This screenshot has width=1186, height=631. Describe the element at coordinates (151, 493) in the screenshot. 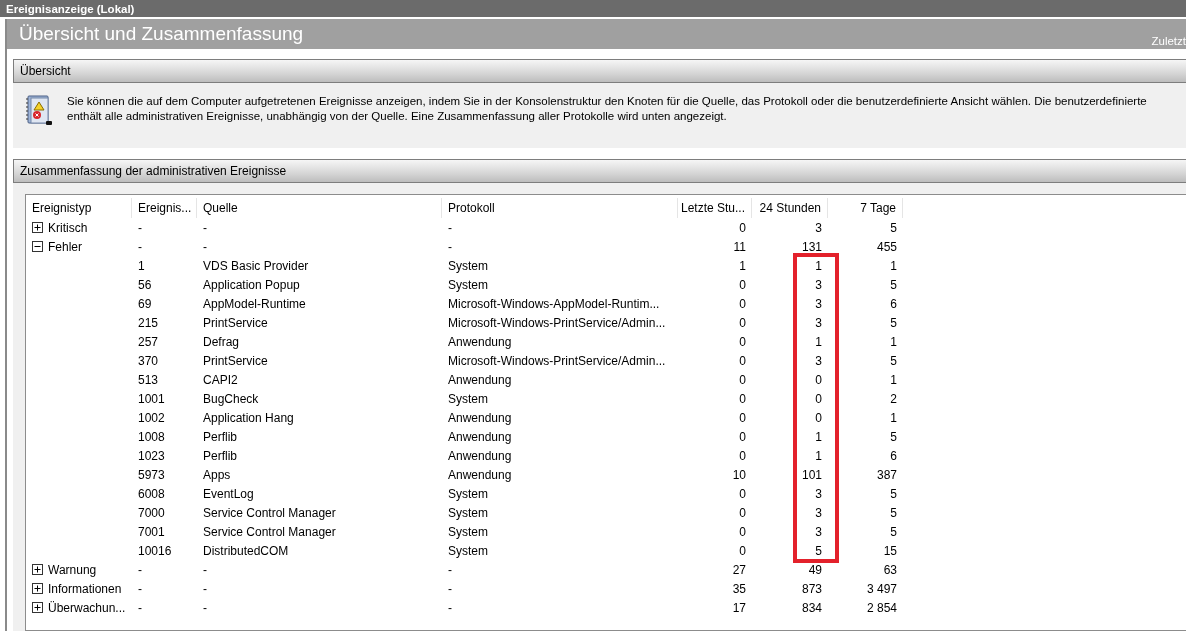

I see `table-cell-text: 6008` at that location.